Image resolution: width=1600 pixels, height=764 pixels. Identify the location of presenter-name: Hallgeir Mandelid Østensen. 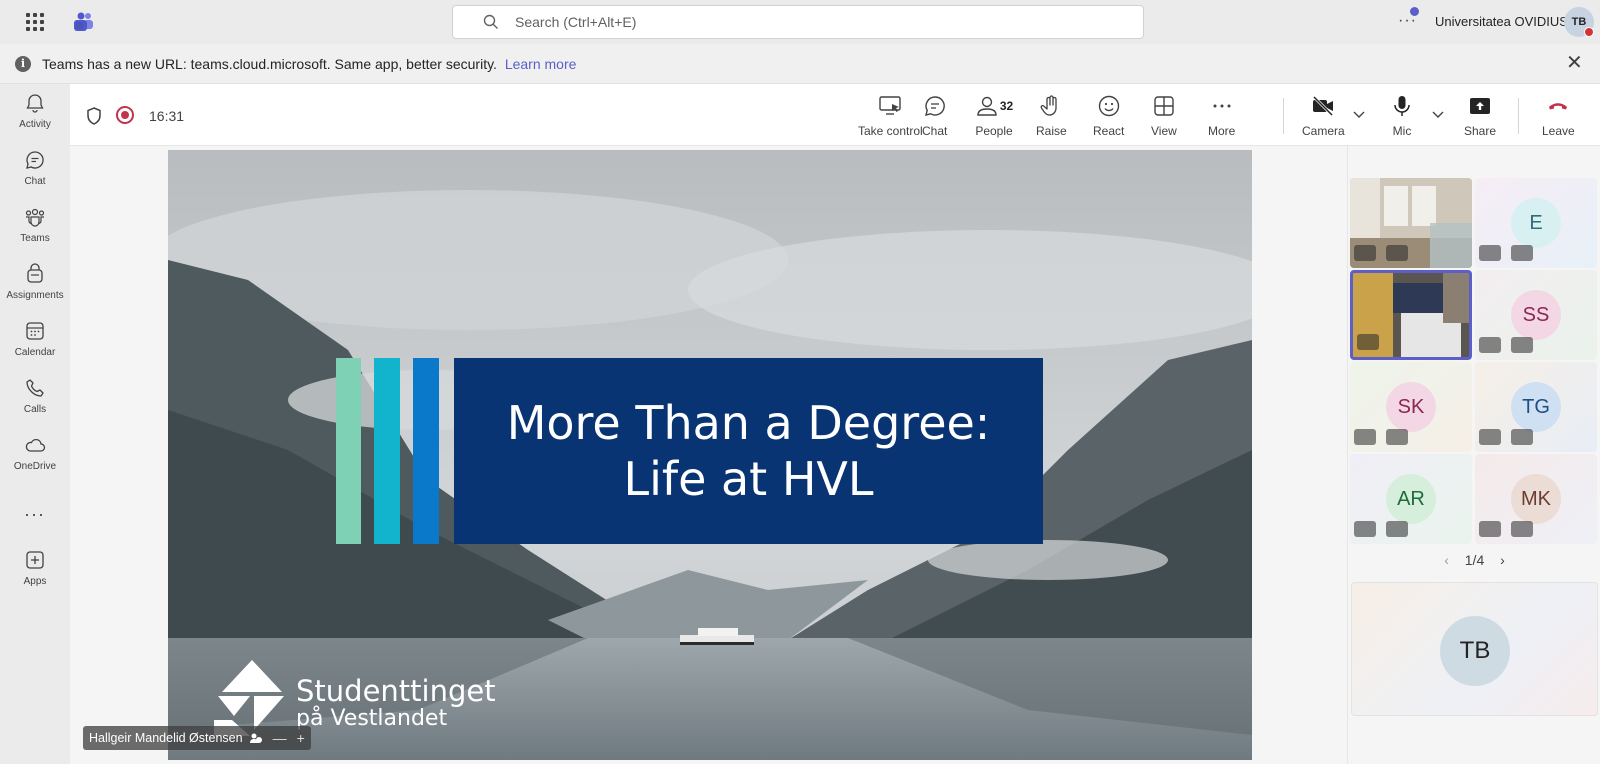
(166, 738).